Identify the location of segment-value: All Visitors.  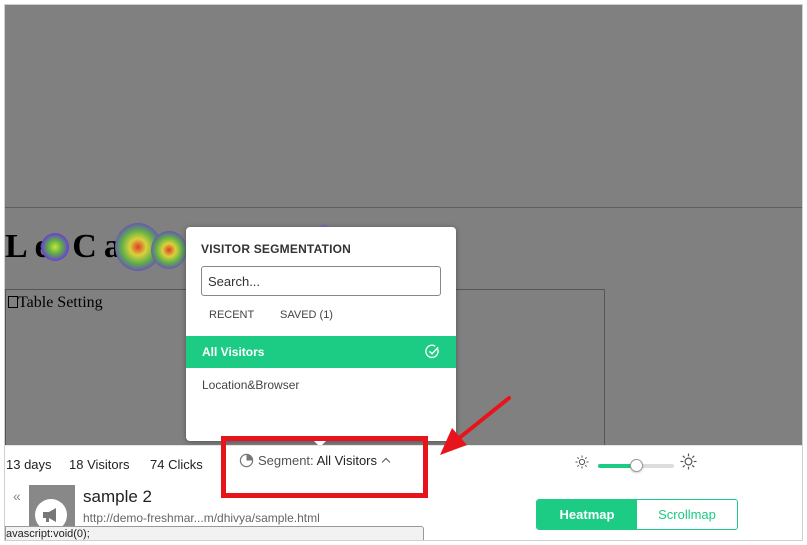
(347, 460).